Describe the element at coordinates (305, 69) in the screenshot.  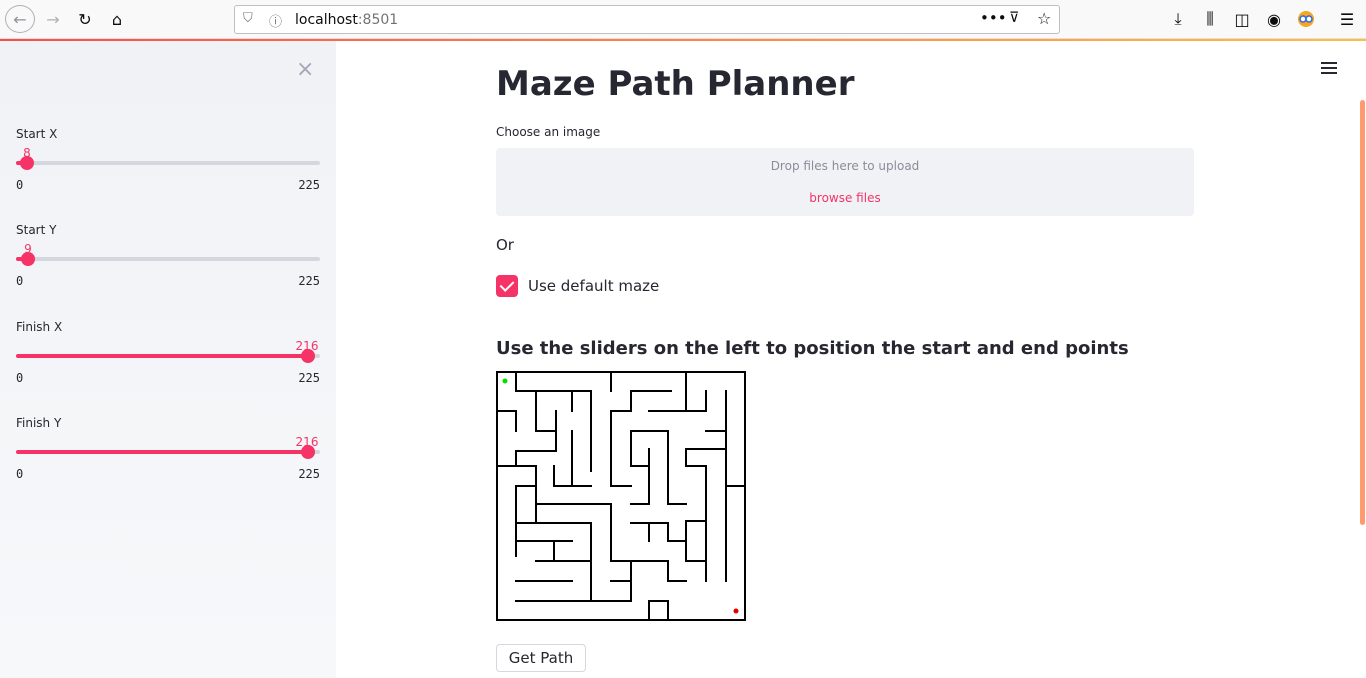
I see `close-sidebar-icon: ×` at that location.